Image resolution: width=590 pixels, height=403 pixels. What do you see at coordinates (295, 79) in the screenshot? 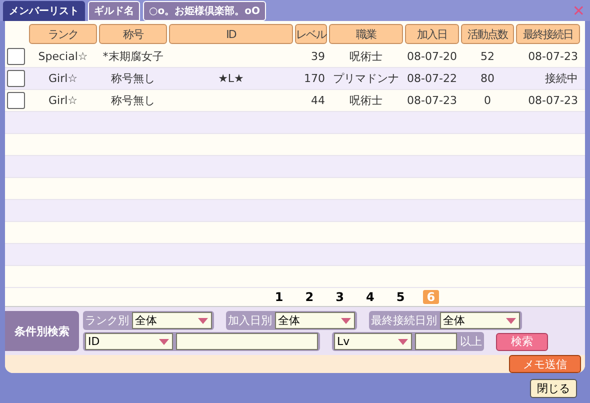
I see `table-row: Girl☆ 称号無し ★L★ 170 プリマドンナ 08-07-22 80 接続中` at bounding box center [295, 79].